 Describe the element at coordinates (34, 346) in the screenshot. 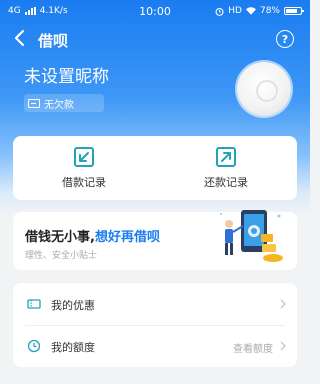

I see `quota-icon` at that location.